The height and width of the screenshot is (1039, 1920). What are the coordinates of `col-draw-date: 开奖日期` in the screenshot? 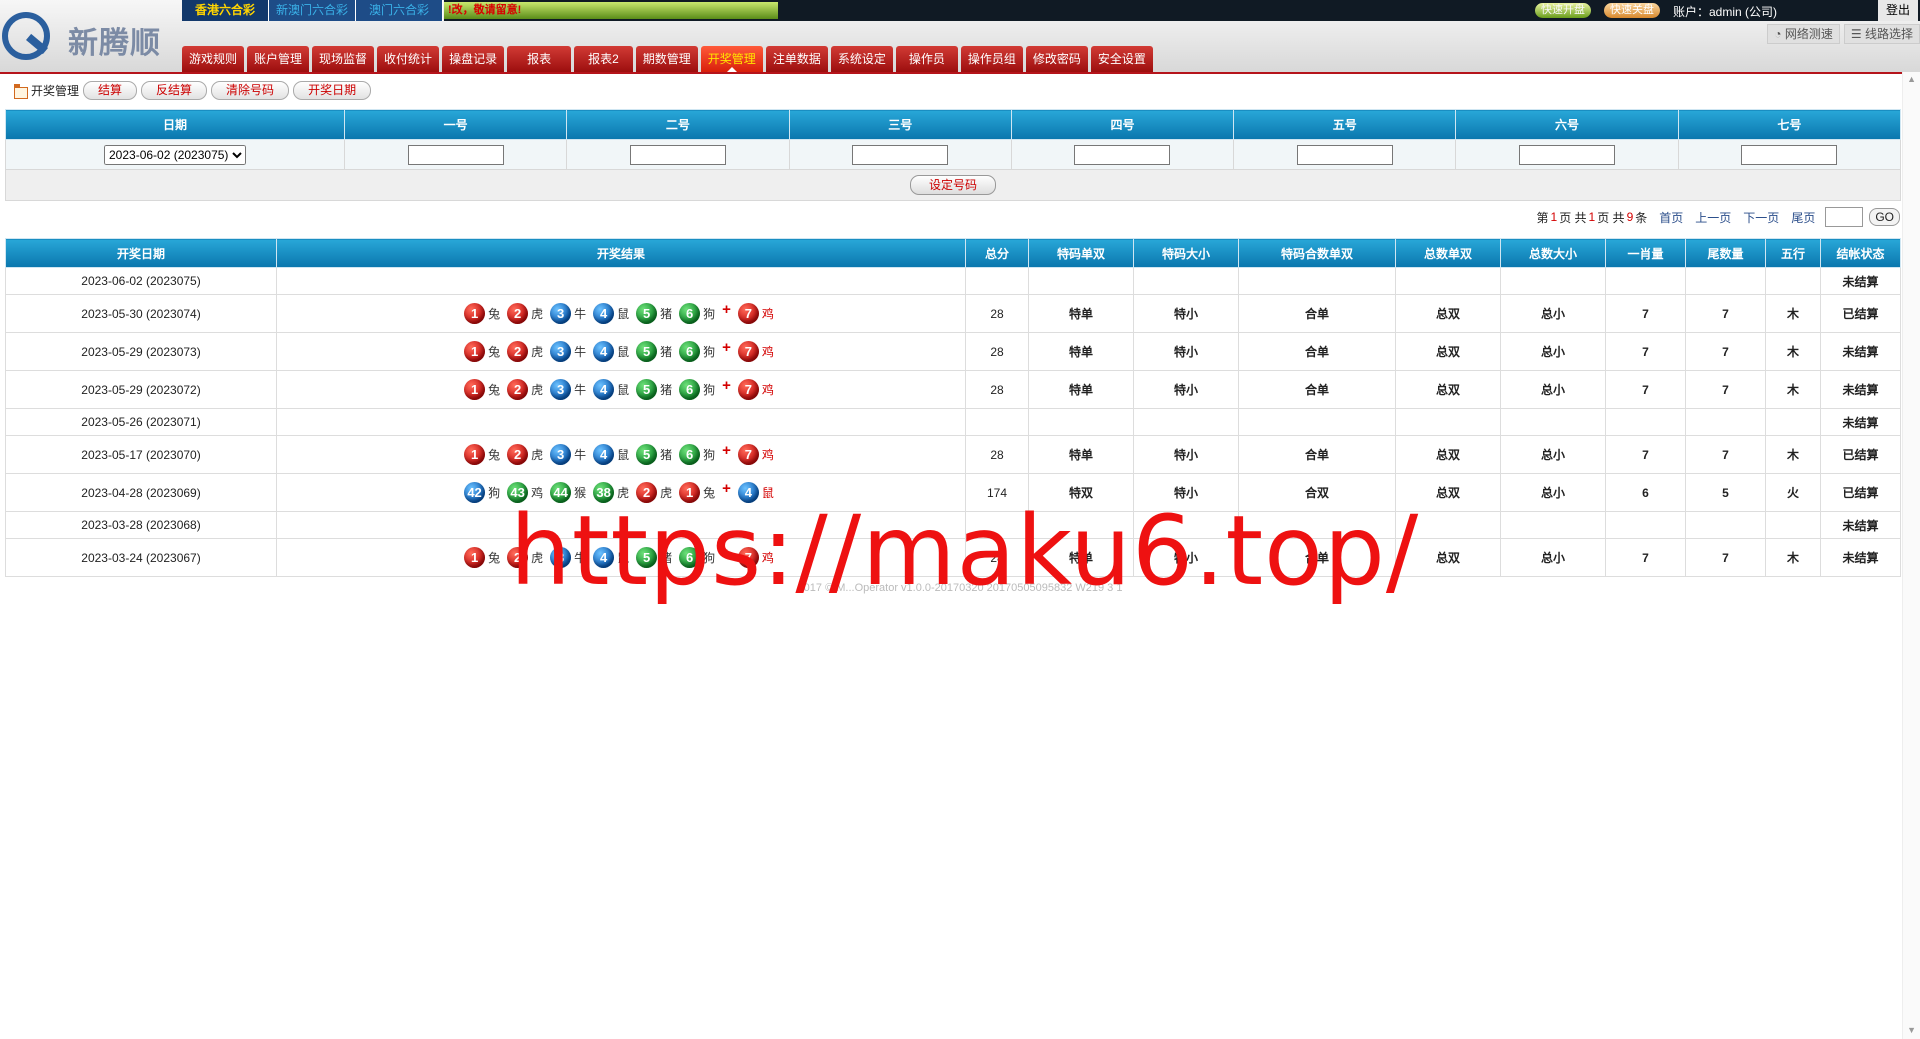 It's located at (141, 253).